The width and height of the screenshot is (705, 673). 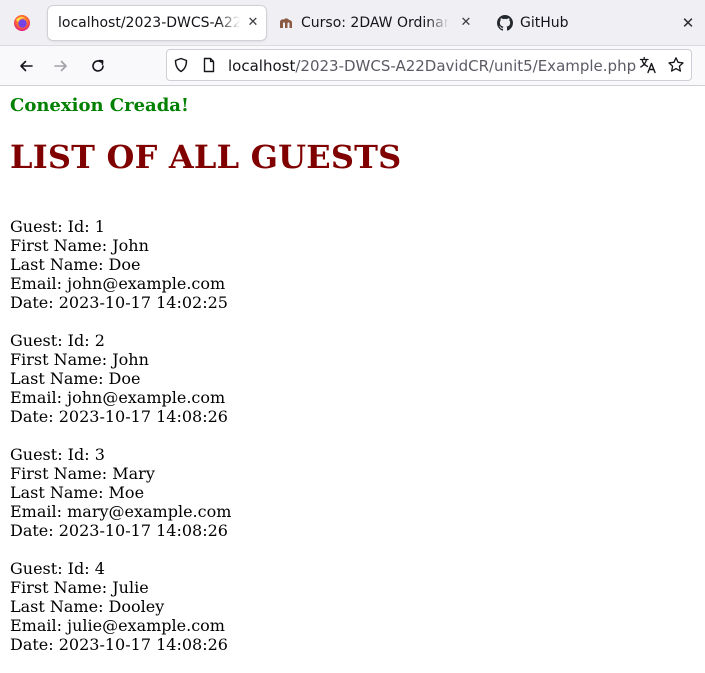 I want to click on guest-last-name: Last Name: Moe, so click(x=120, y=492).